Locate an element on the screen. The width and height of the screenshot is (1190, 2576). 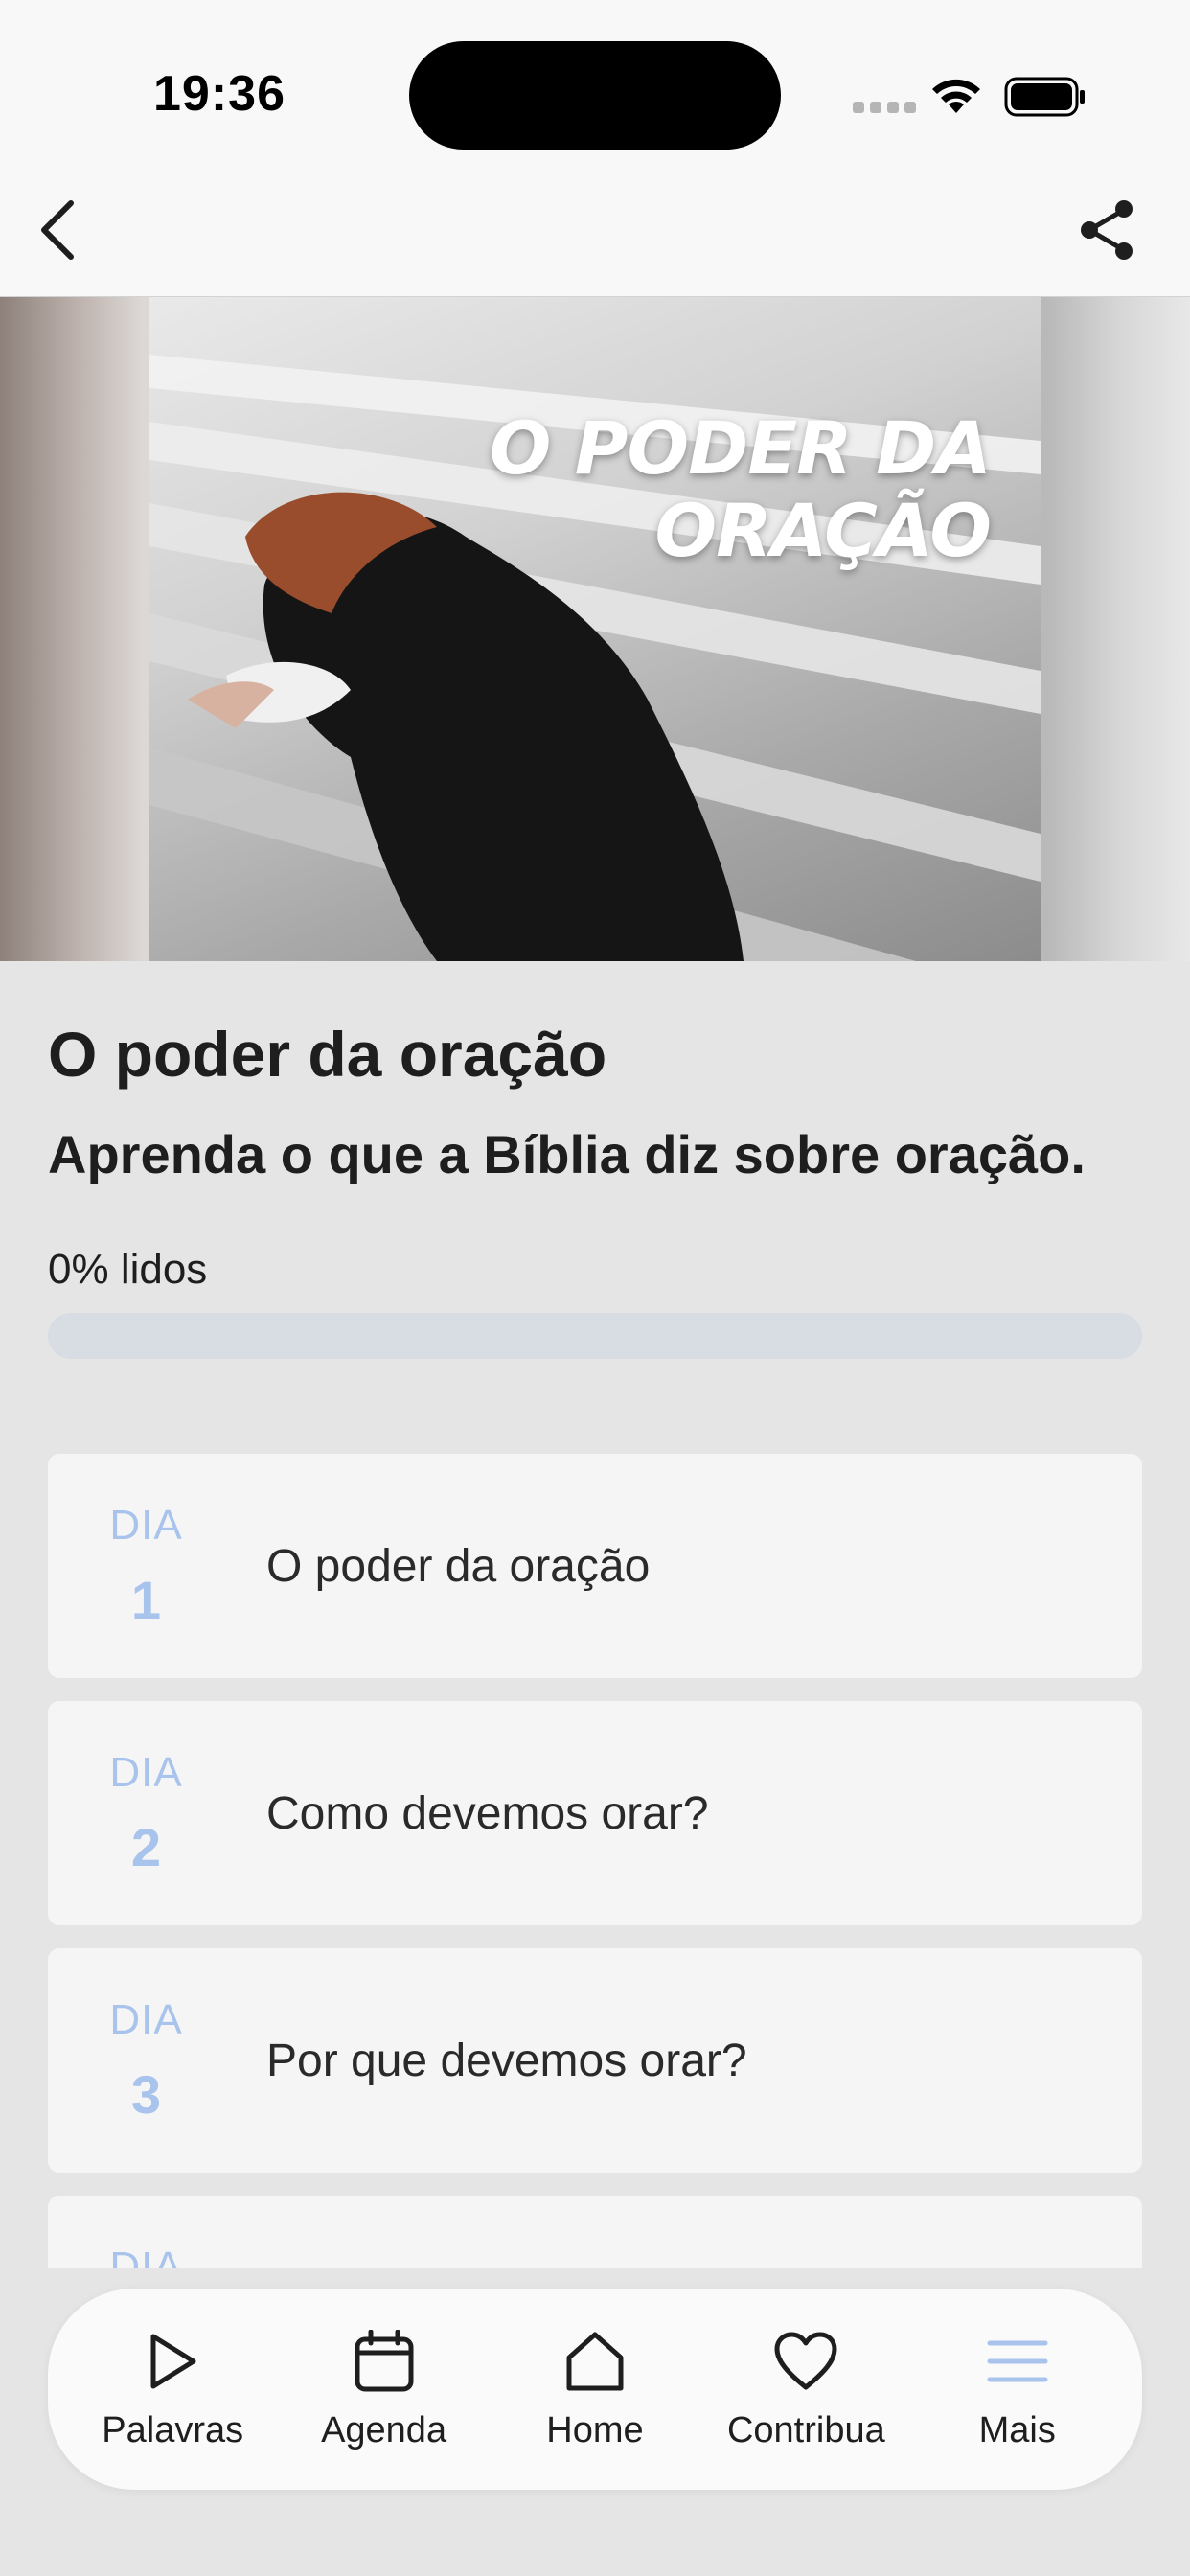
cellular-signal-icon is located at coordinates (885, 107).